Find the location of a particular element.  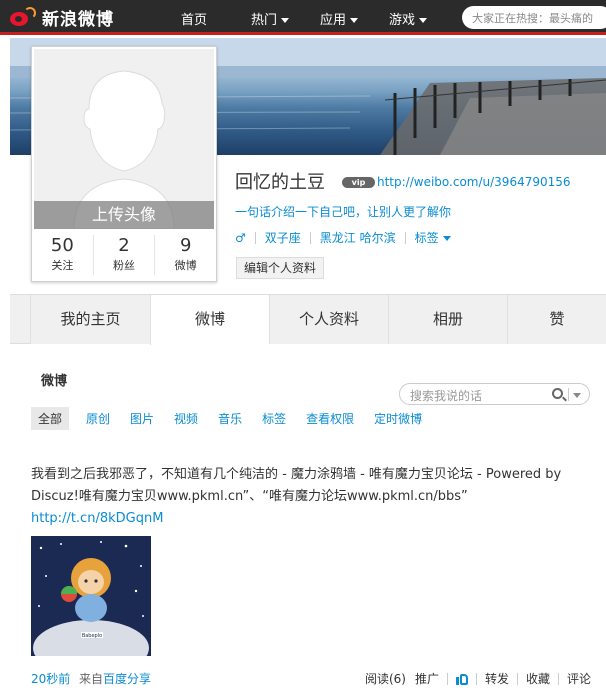

tags-label: 标签 is located at coordinates (426, 238).